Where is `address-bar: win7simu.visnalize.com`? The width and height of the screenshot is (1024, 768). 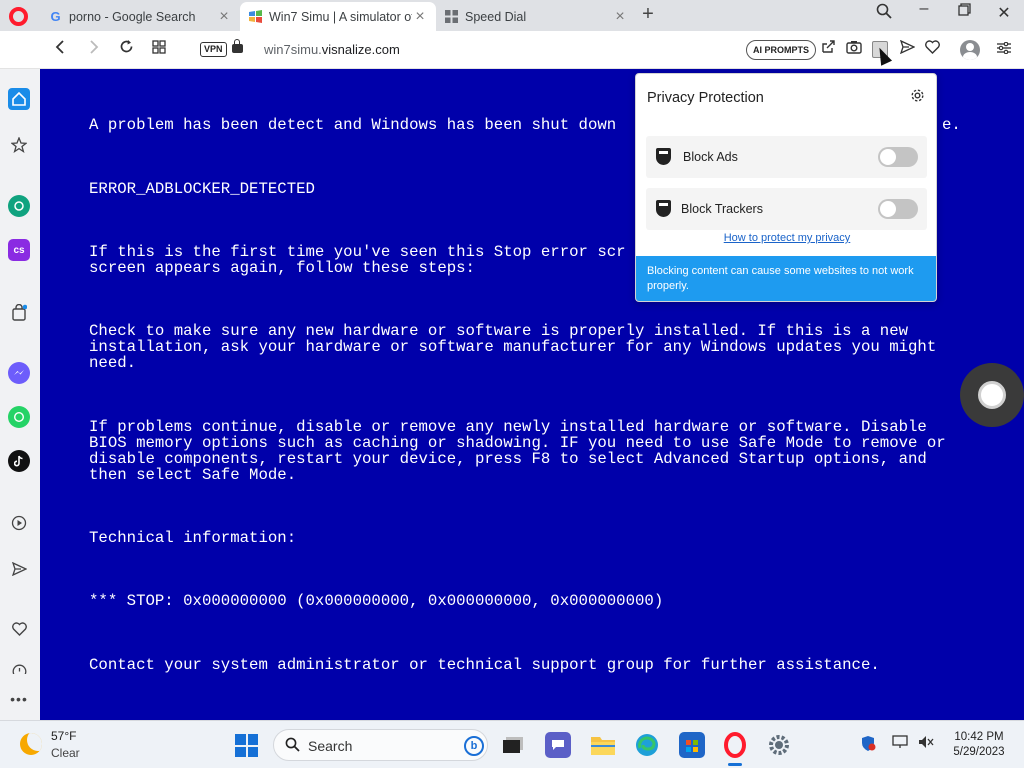 address-bar: win7simu.visnalize.com is located at coordinates (332, 49).